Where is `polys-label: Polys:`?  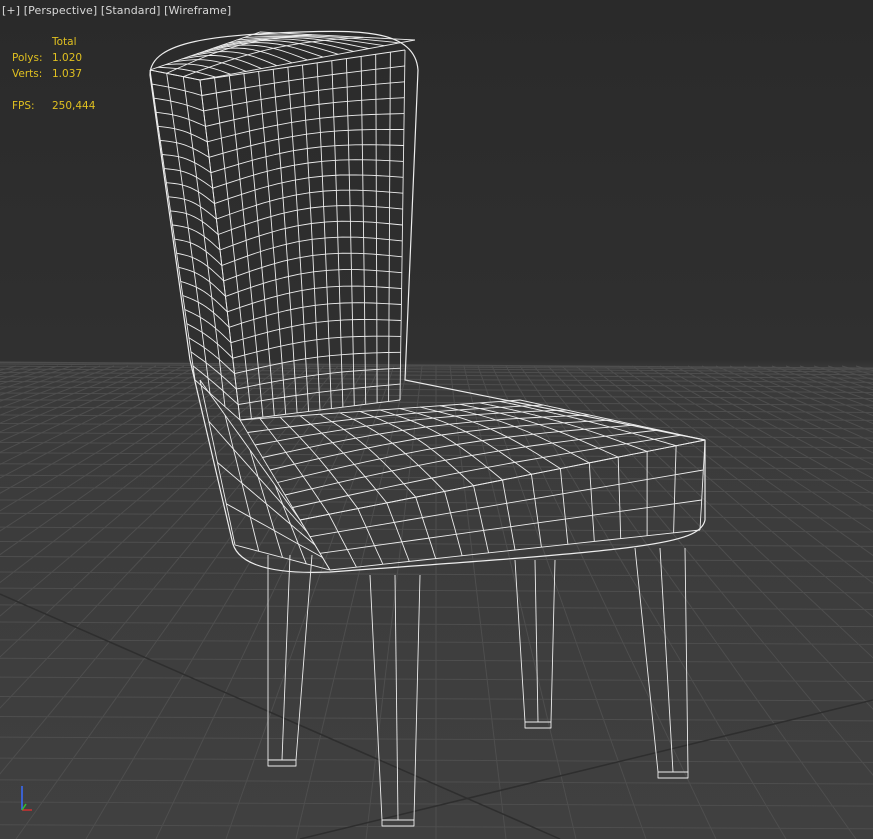 polys-label: Polys: is located at coordinates (27, 58).